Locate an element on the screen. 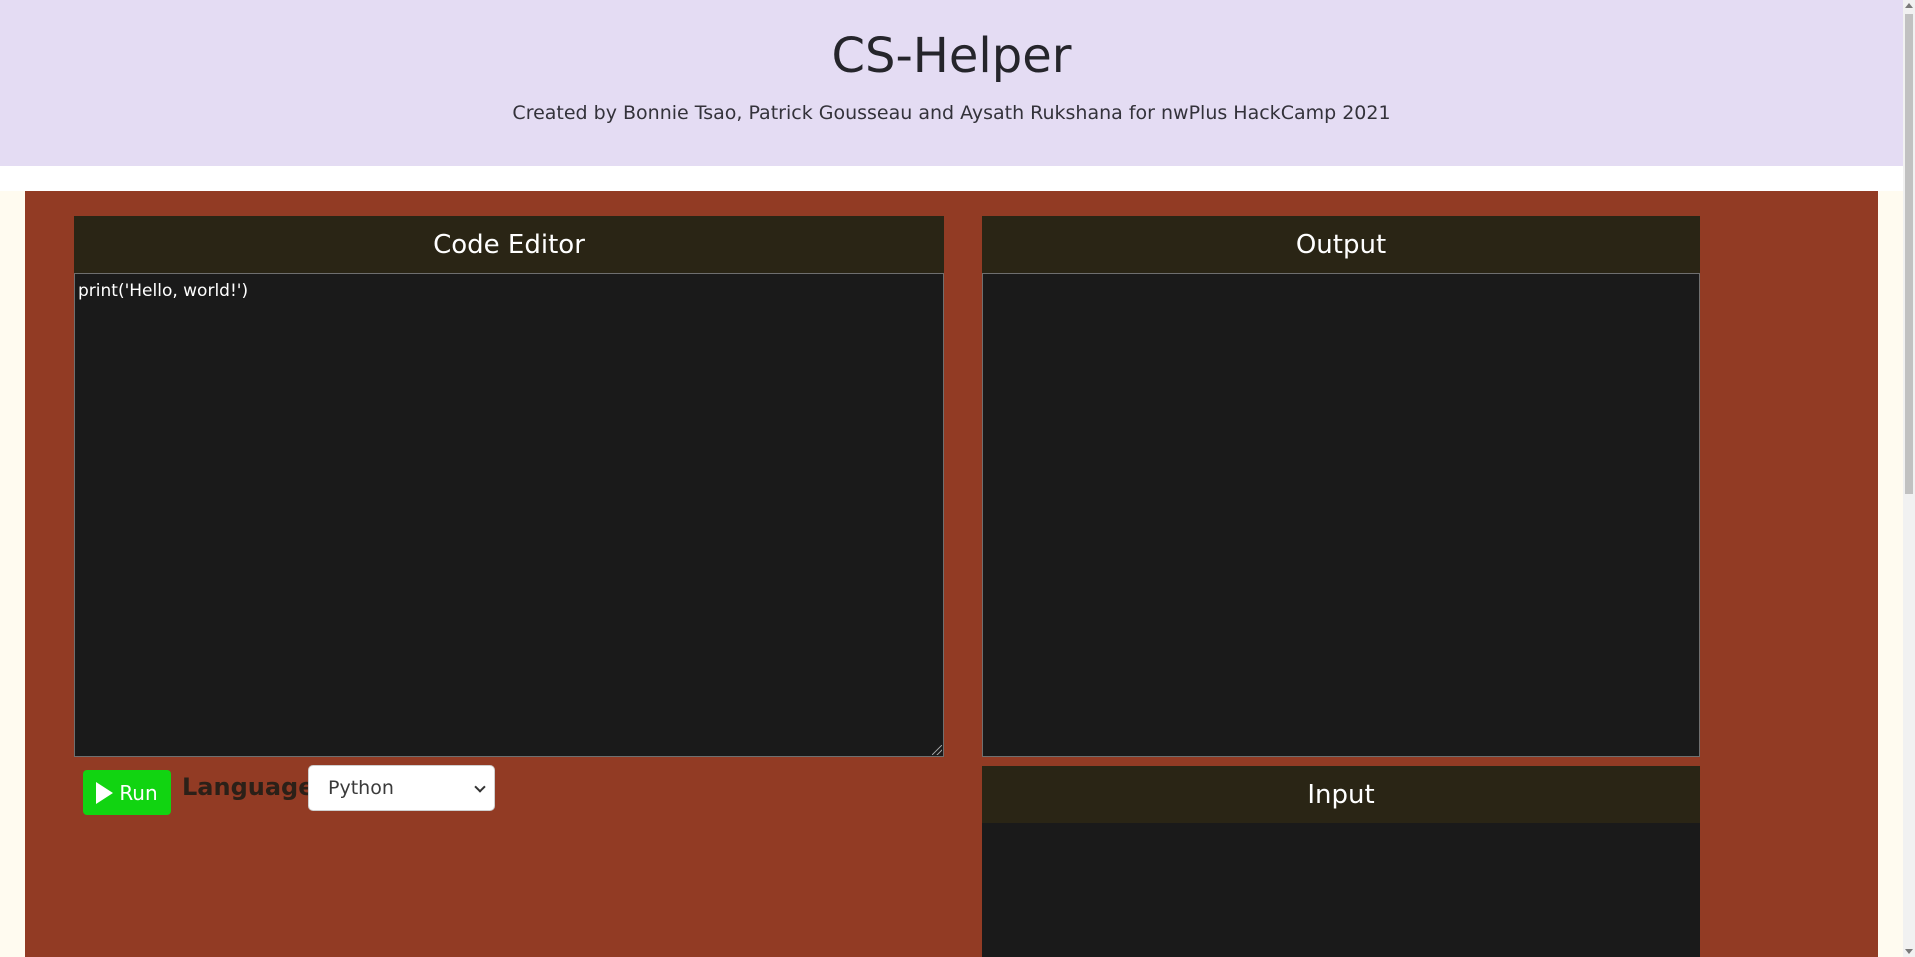 The image size is (1915, 957). code-editor-header: Code Editor is located at coordinates (509, 244).